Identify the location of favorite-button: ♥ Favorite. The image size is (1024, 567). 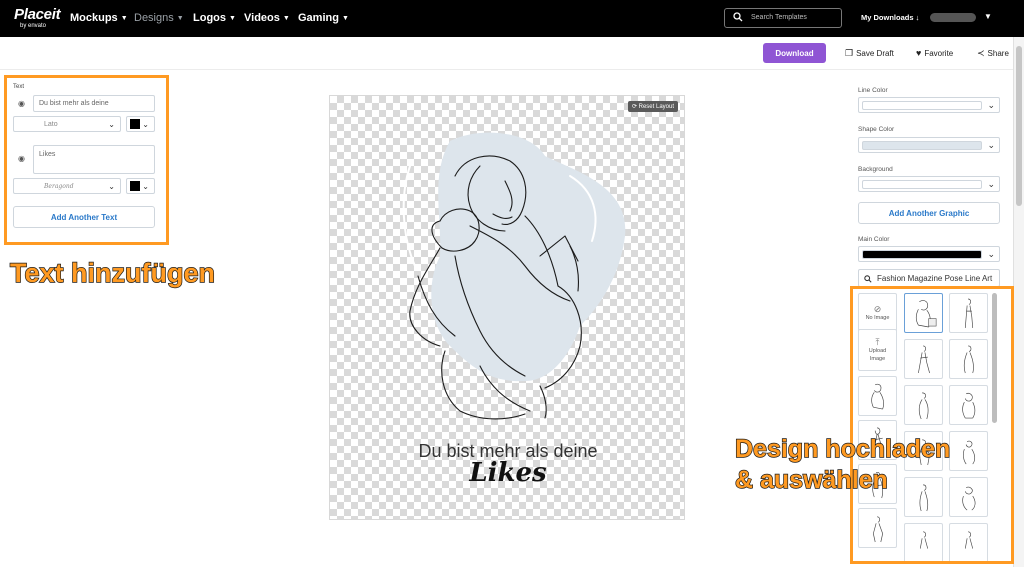
(934, 53).